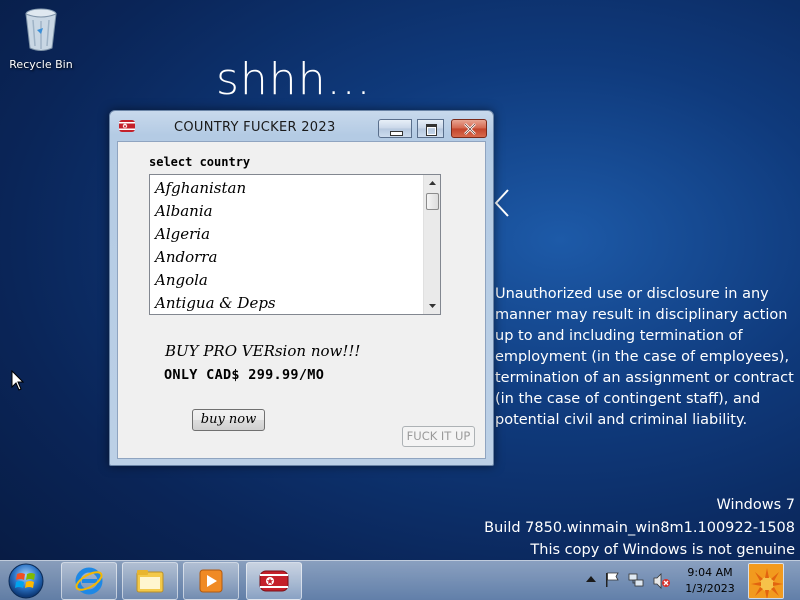  What do you see at coordinates (431, 244) in the screenshot?
I see `listbox-scrollbar` at bounding box center [431, 244].